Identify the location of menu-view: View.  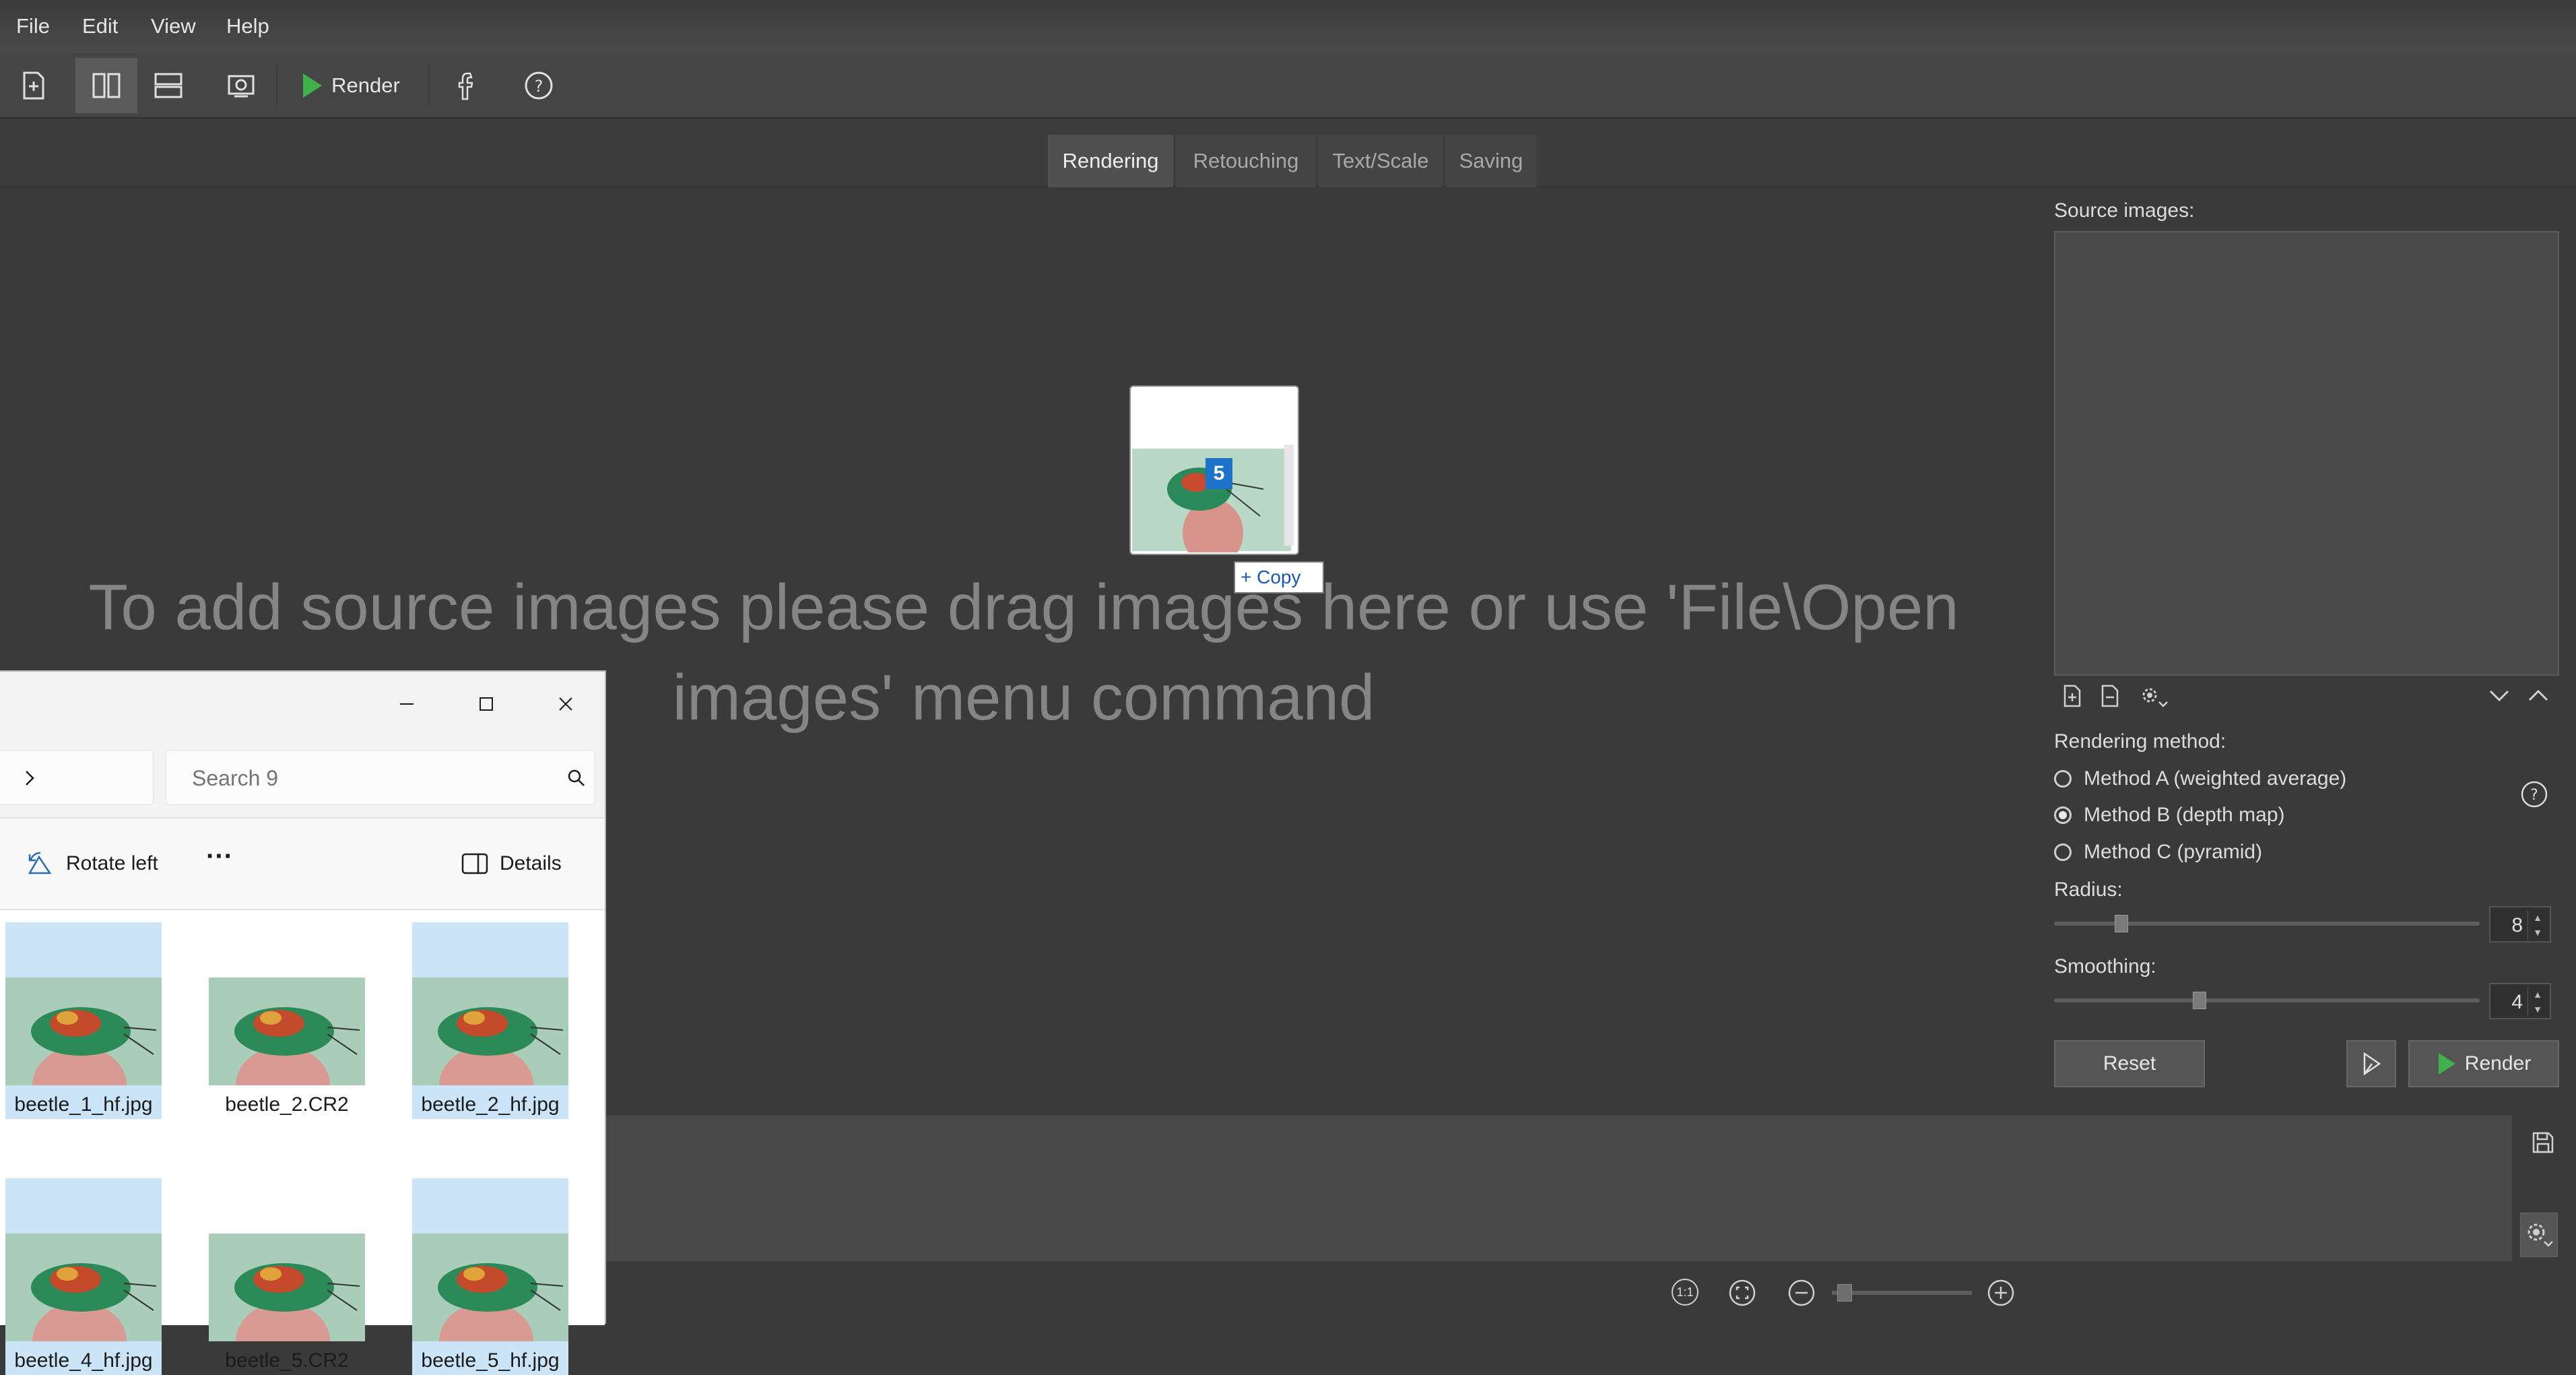
(173, 26).